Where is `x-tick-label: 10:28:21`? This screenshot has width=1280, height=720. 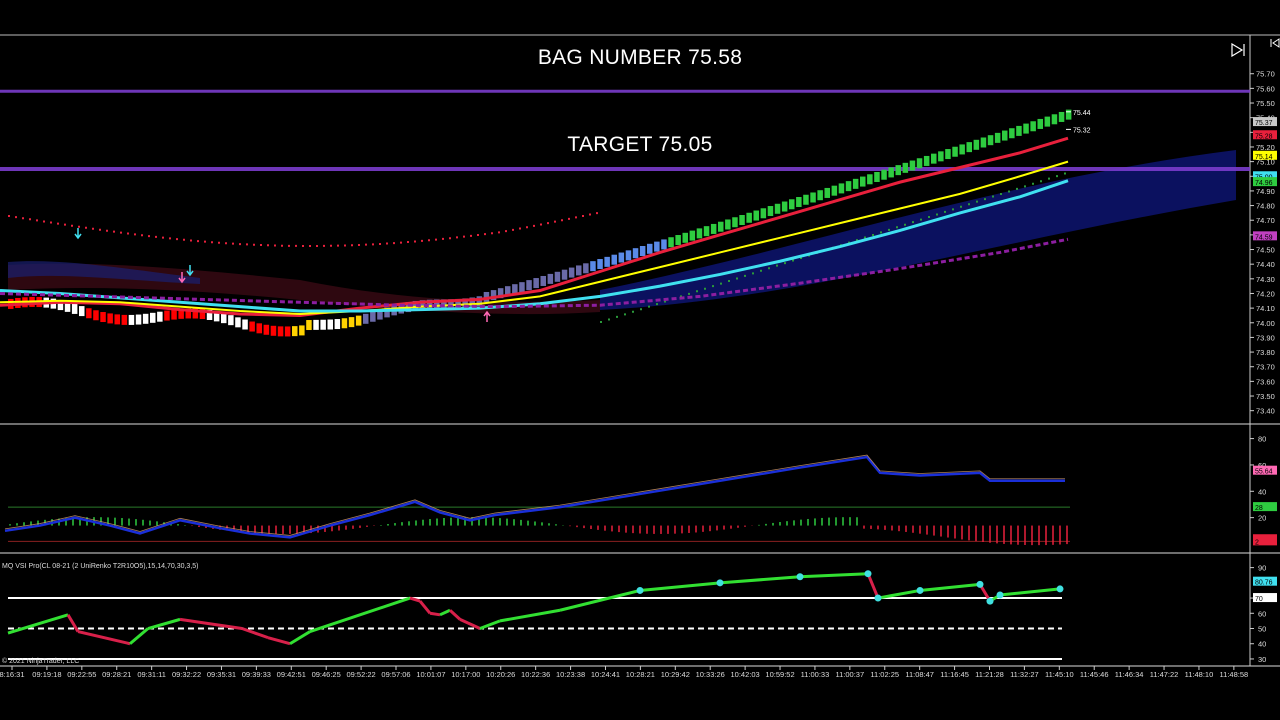 x-tick-label: 10:28:21 is located at coordinates (640, 674).